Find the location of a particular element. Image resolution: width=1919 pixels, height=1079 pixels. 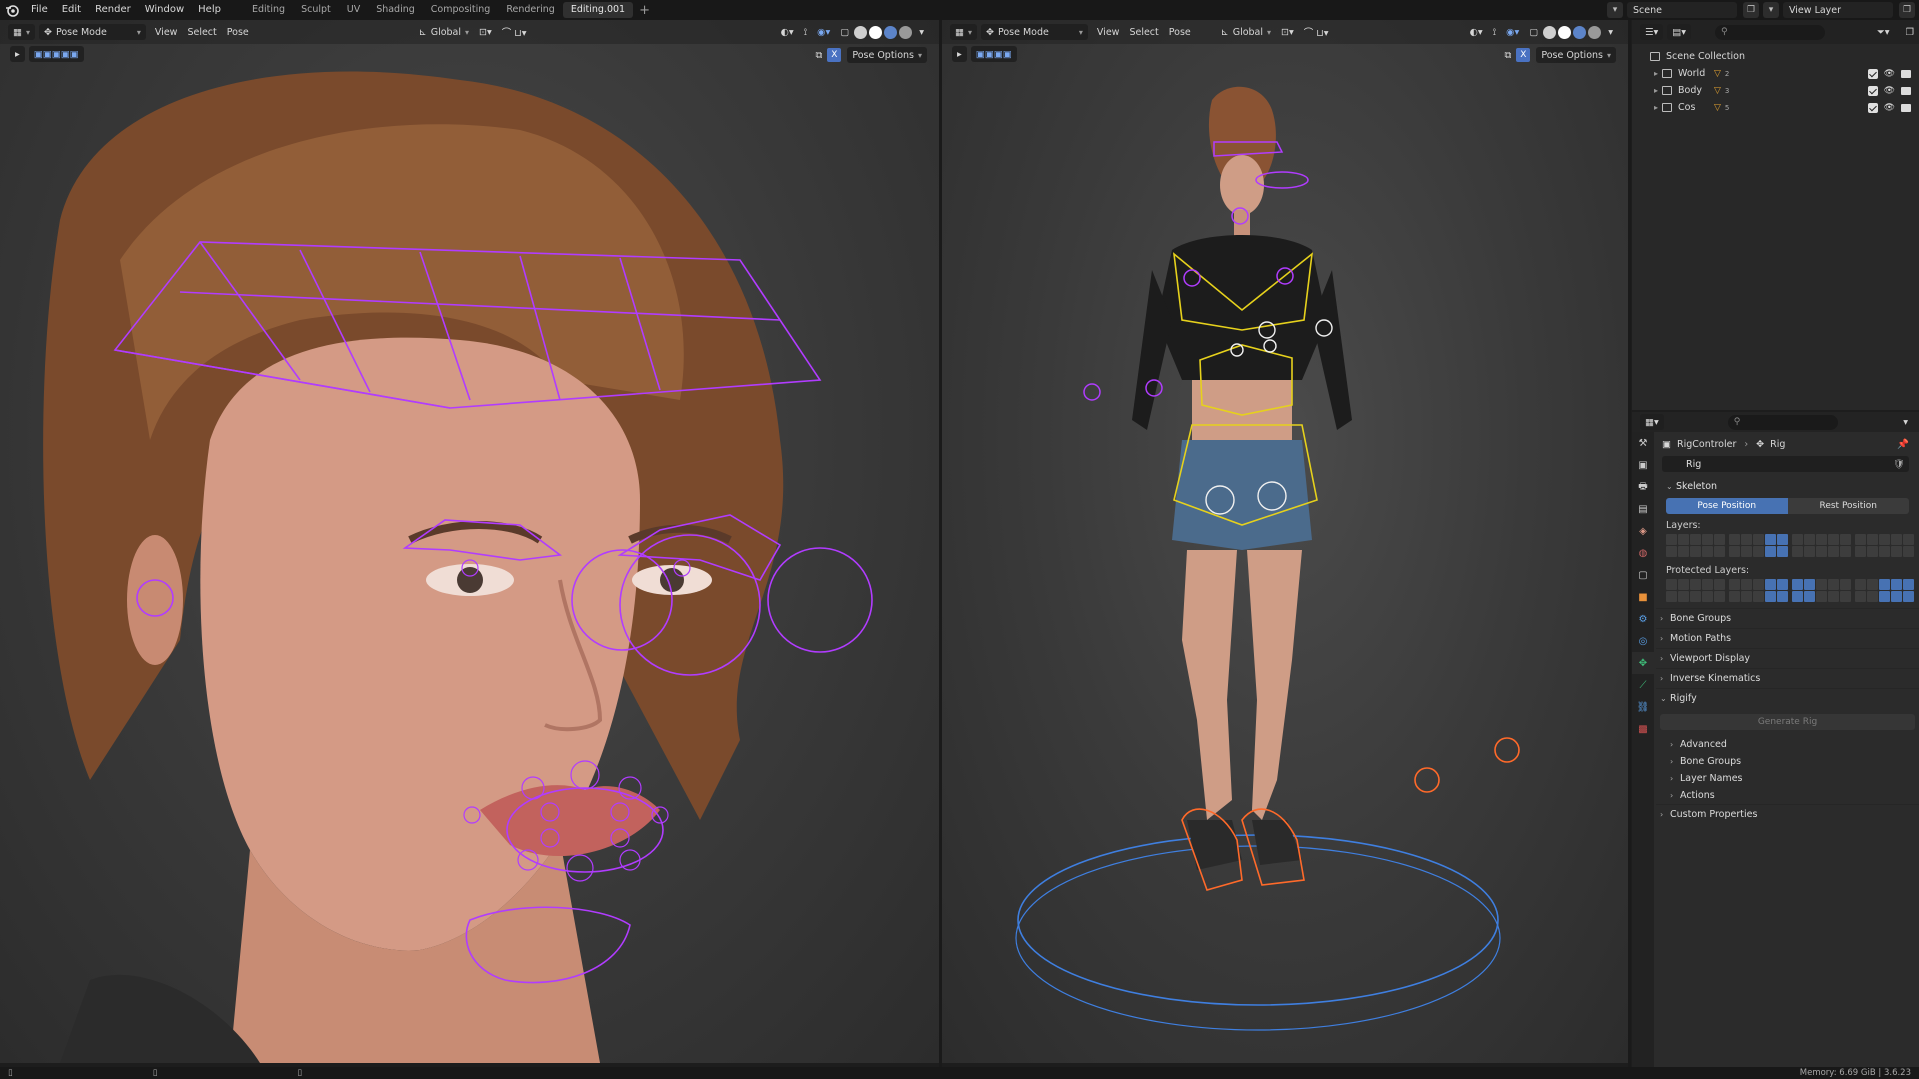

menu-file: File is located at coordinates (39, 10).